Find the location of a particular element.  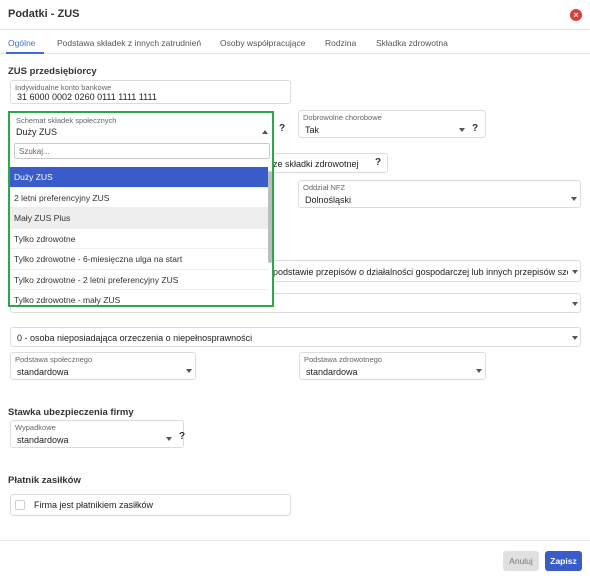

health-contribution-text: ze składki zdrowotnej is located at coordinates (316, 164).